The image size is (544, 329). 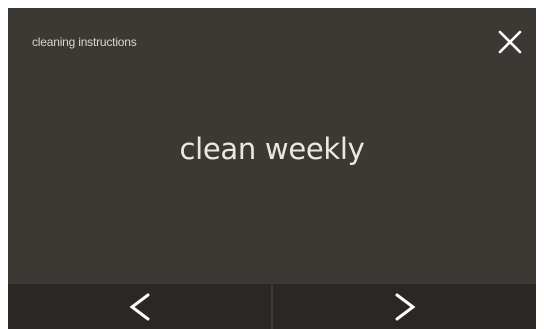 What do you see at coordinates (272, 149) in the screenshot?
I see `instruction-message: clean weekly` at bounding box center [272, 149].